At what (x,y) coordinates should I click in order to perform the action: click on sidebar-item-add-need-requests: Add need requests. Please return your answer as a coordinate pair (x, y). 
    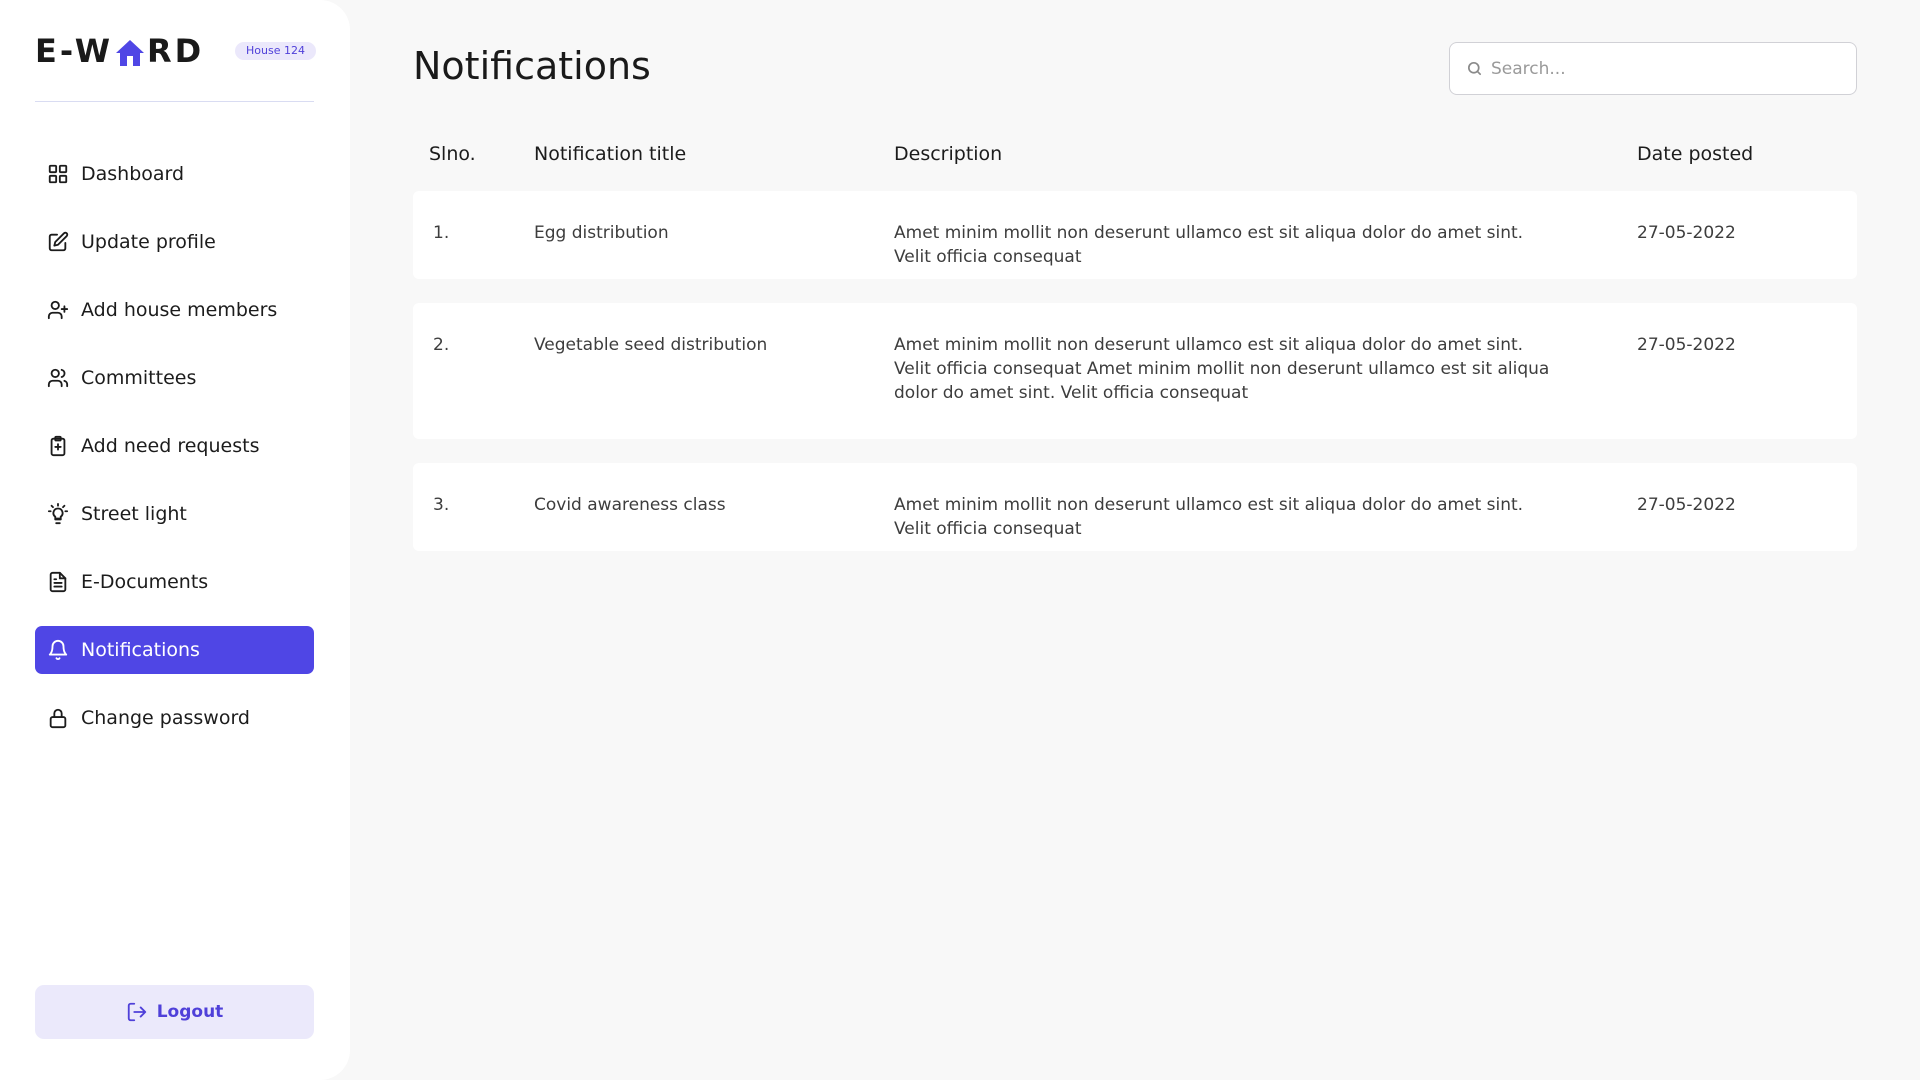
    Looking at the image, I should click on (174, 446).